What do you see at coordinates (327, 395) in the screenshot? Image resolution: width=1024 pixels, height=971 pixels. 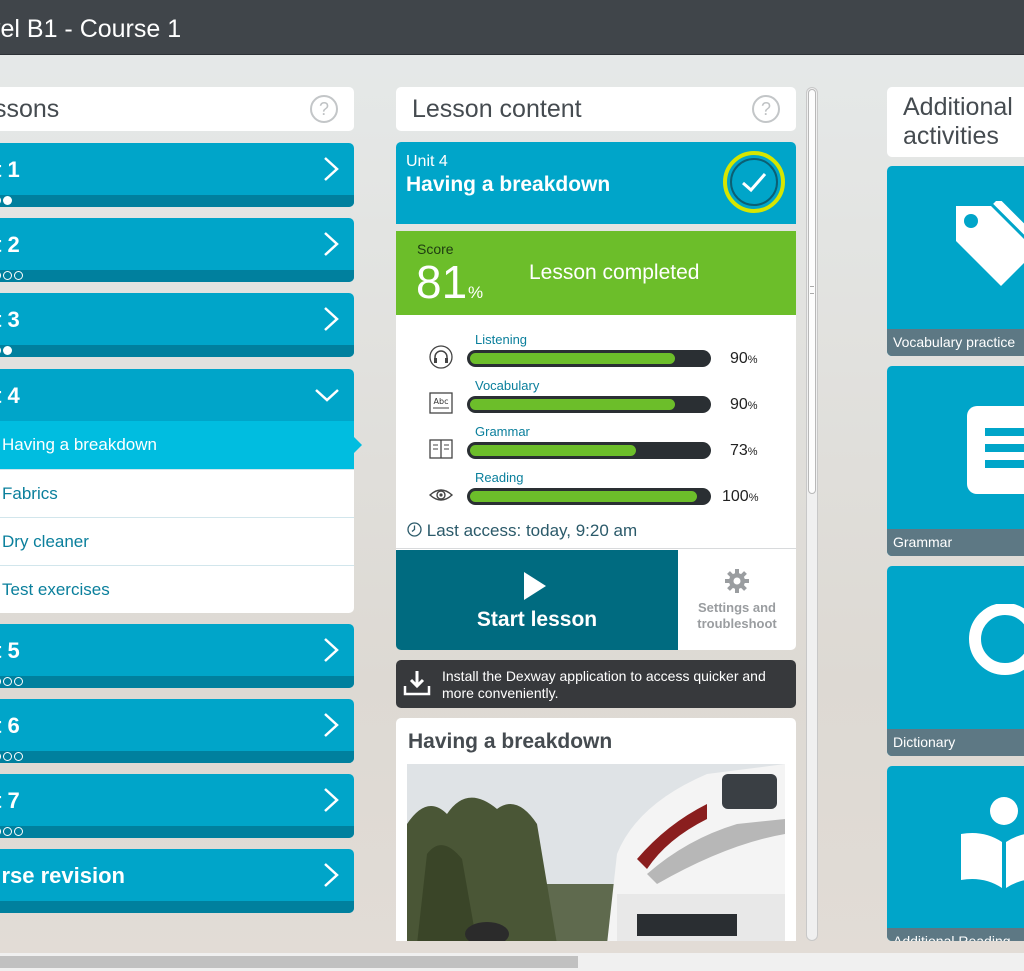 I see `chevron-down-icon` at bounding box center [327, 395].